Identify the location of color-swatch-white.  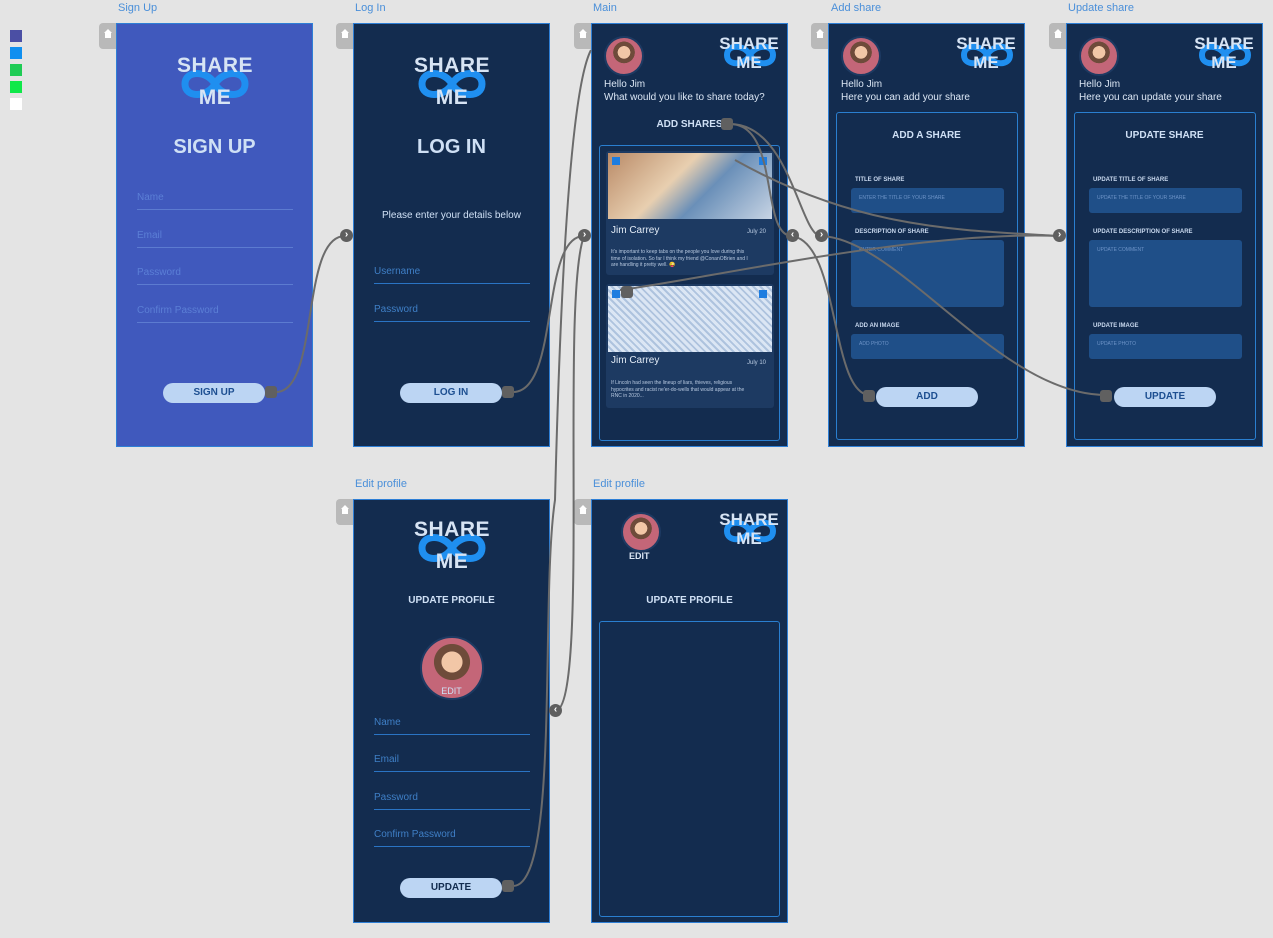
(16, 104).